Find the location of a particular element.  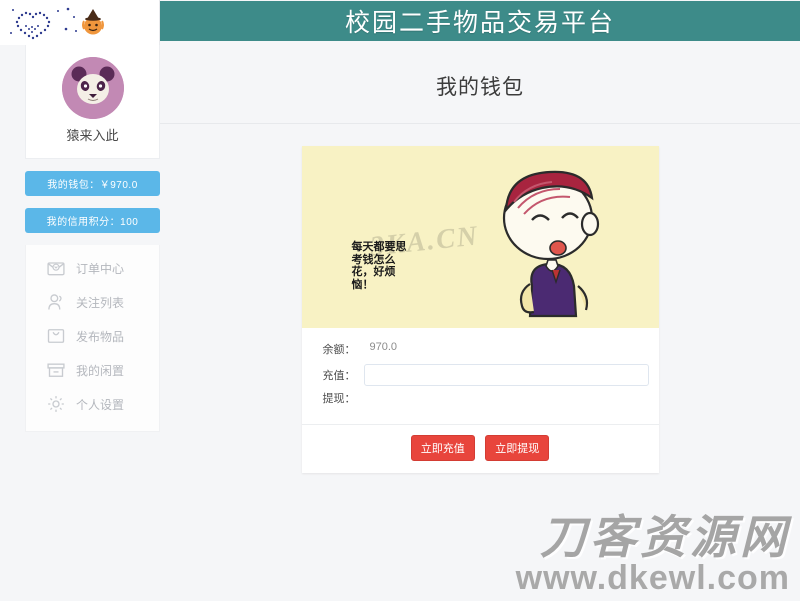

page-site-title: 校园二手物品交易平台 is located at coordinates (479, 23).